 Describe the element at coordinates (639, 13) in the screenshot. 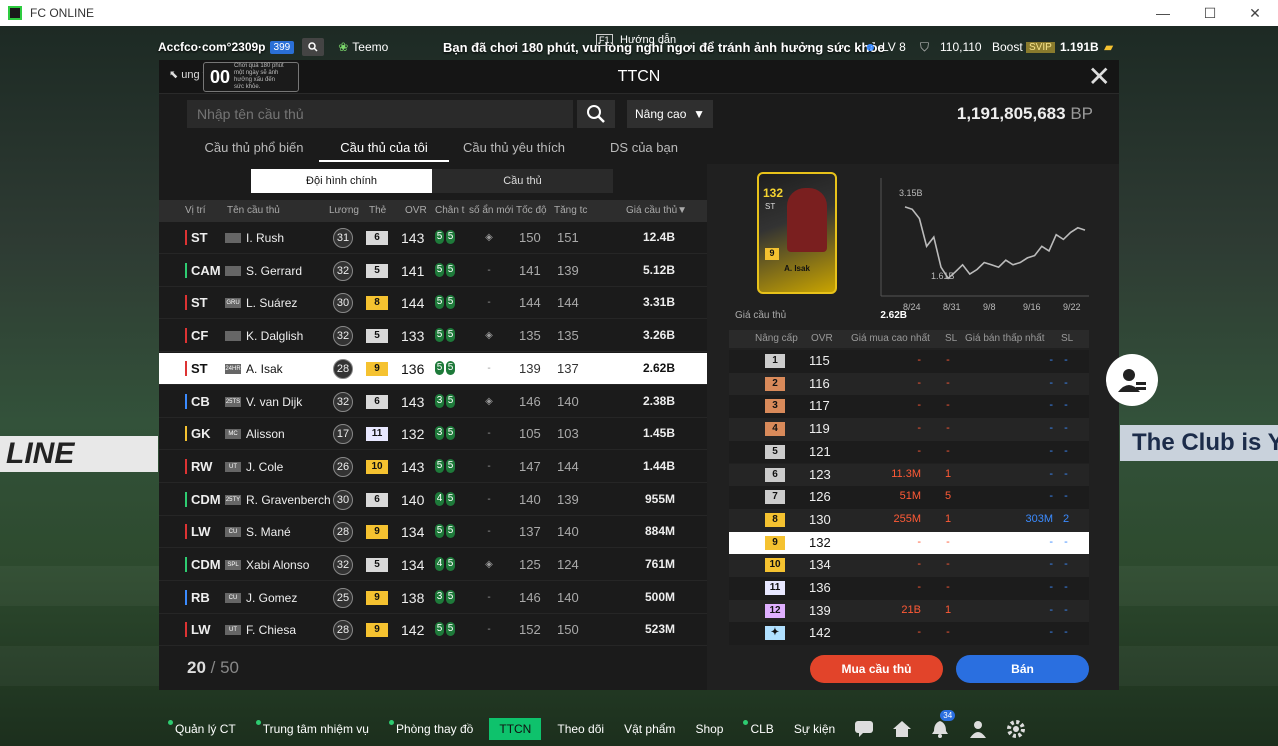

I see `window-titlebar: FC ONLINE — ☐ ✕` at that location.